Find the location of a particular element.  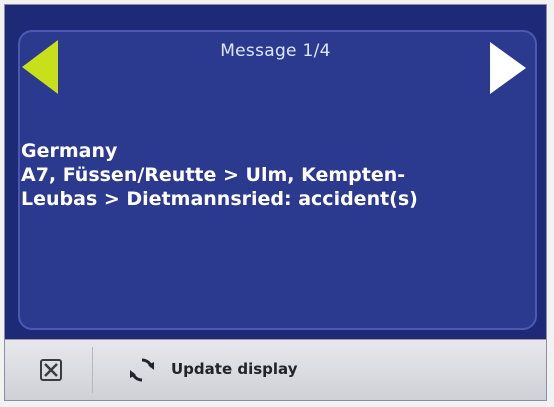

message-country: Germany is located at coordinates (69, 151).